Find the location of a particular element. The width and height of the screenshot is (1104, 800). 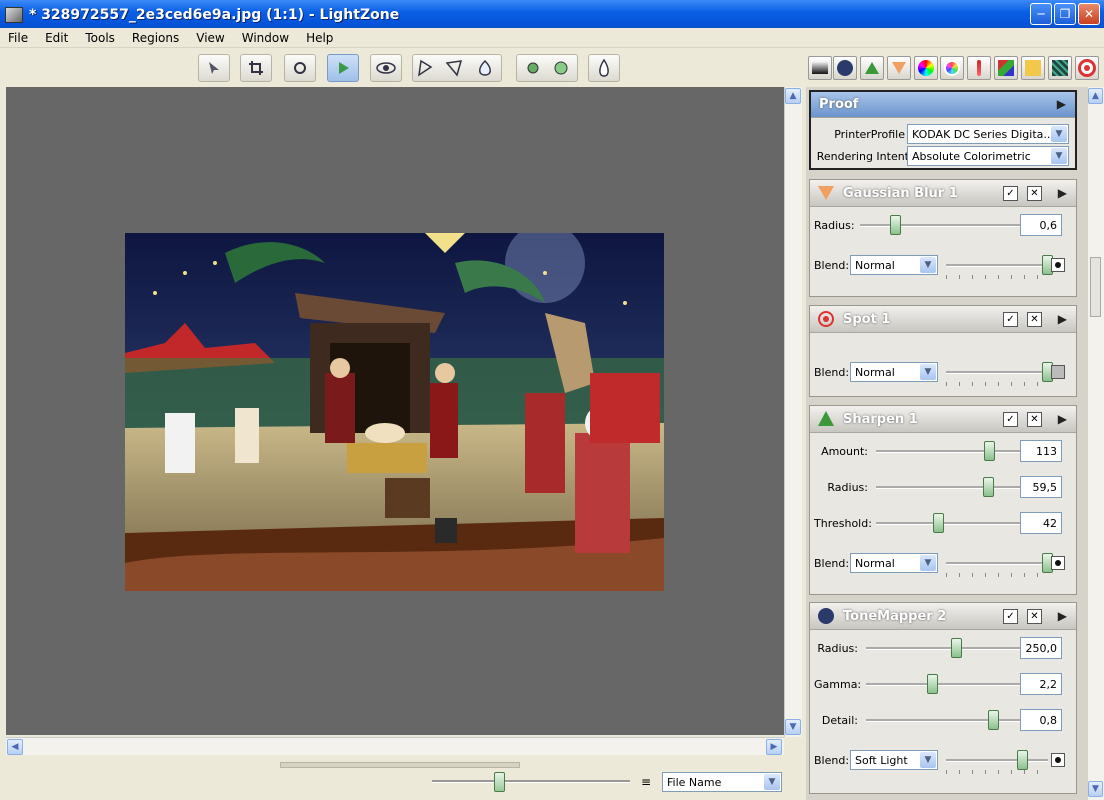

printer-profile-select: KODAK DC Series Digita... ▼ is located at coordinates (988, 134).